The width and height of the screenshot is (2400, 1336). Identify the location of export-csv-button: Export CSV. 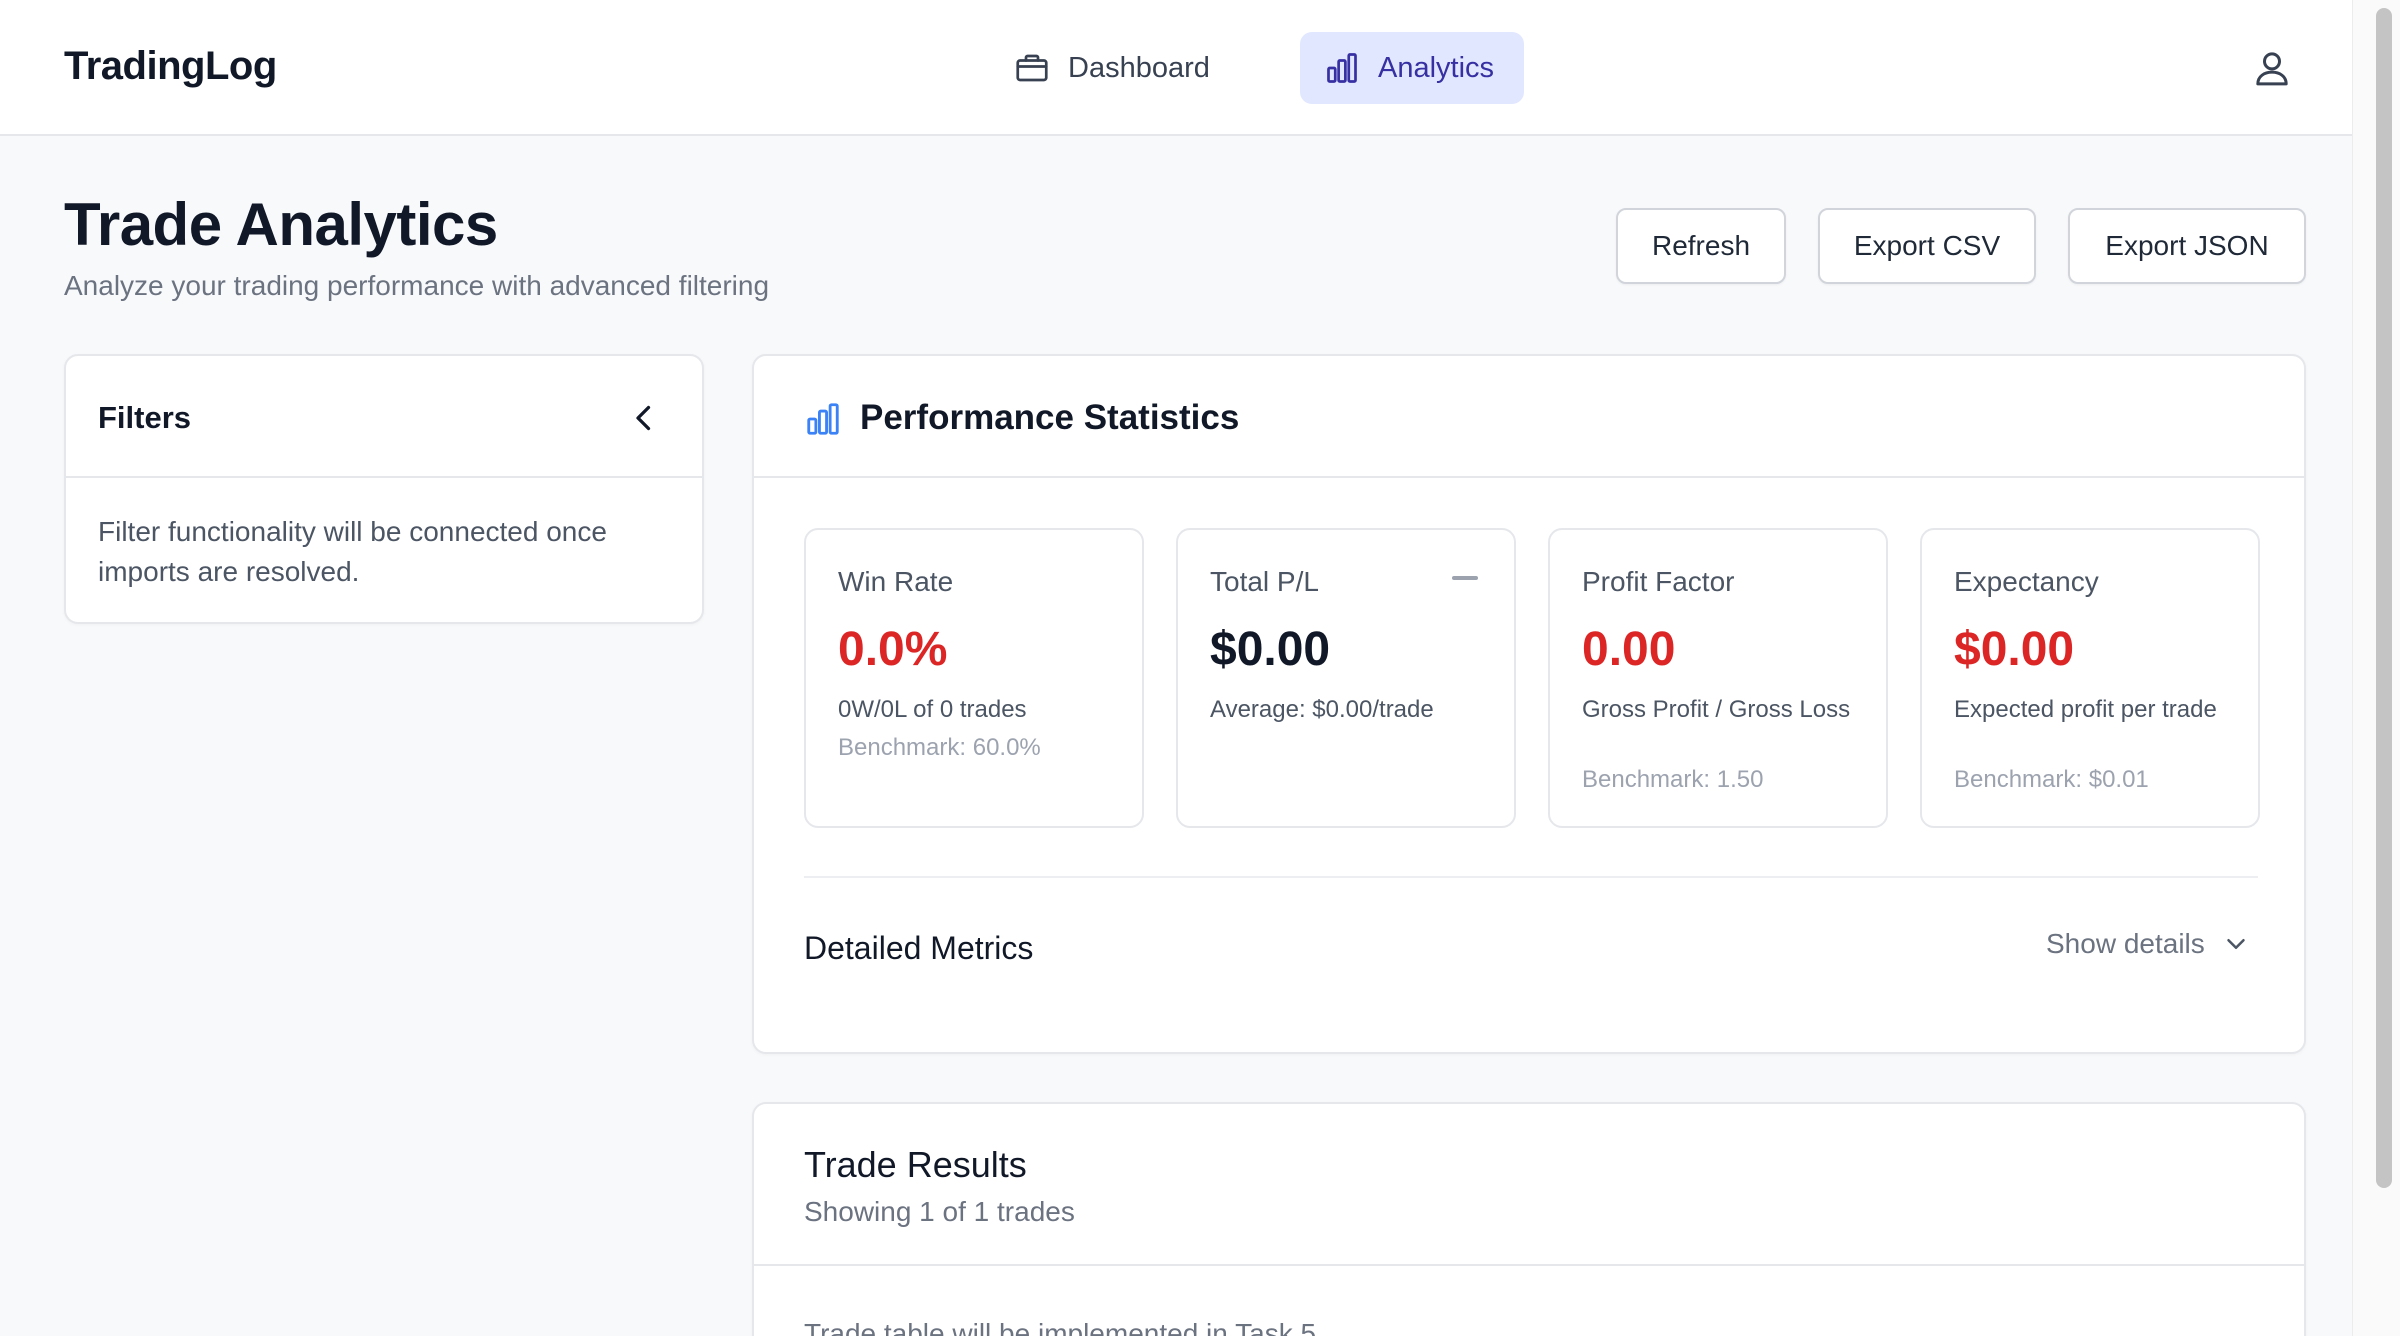
(1927, 246).